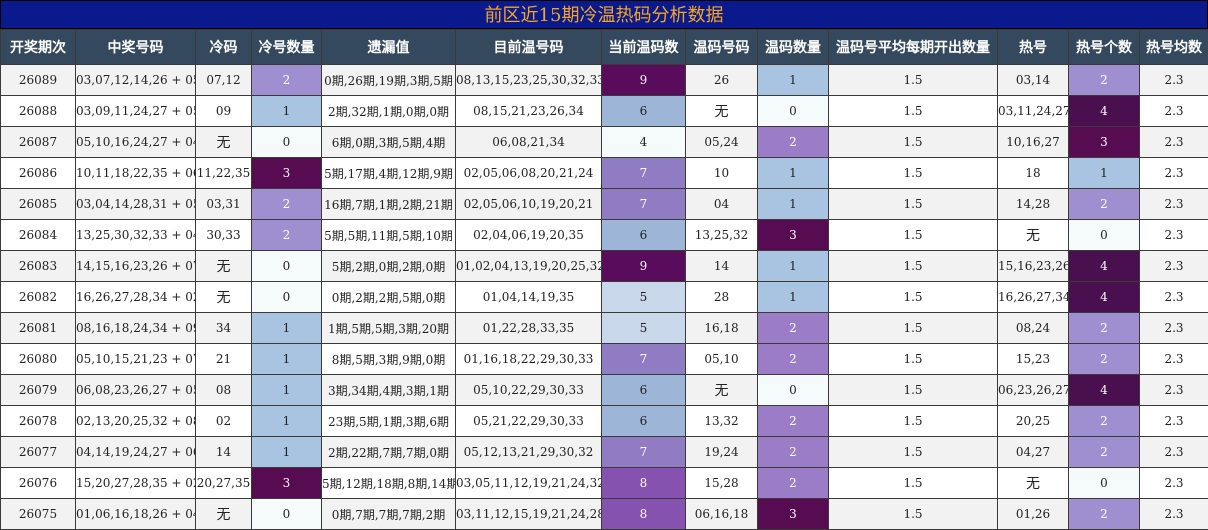 The image size is (1208, 530). What do you see at coordinates (793, 483) in the screenshot?
I see `cell-warm-count: 2` at bounding box center [793, 483].